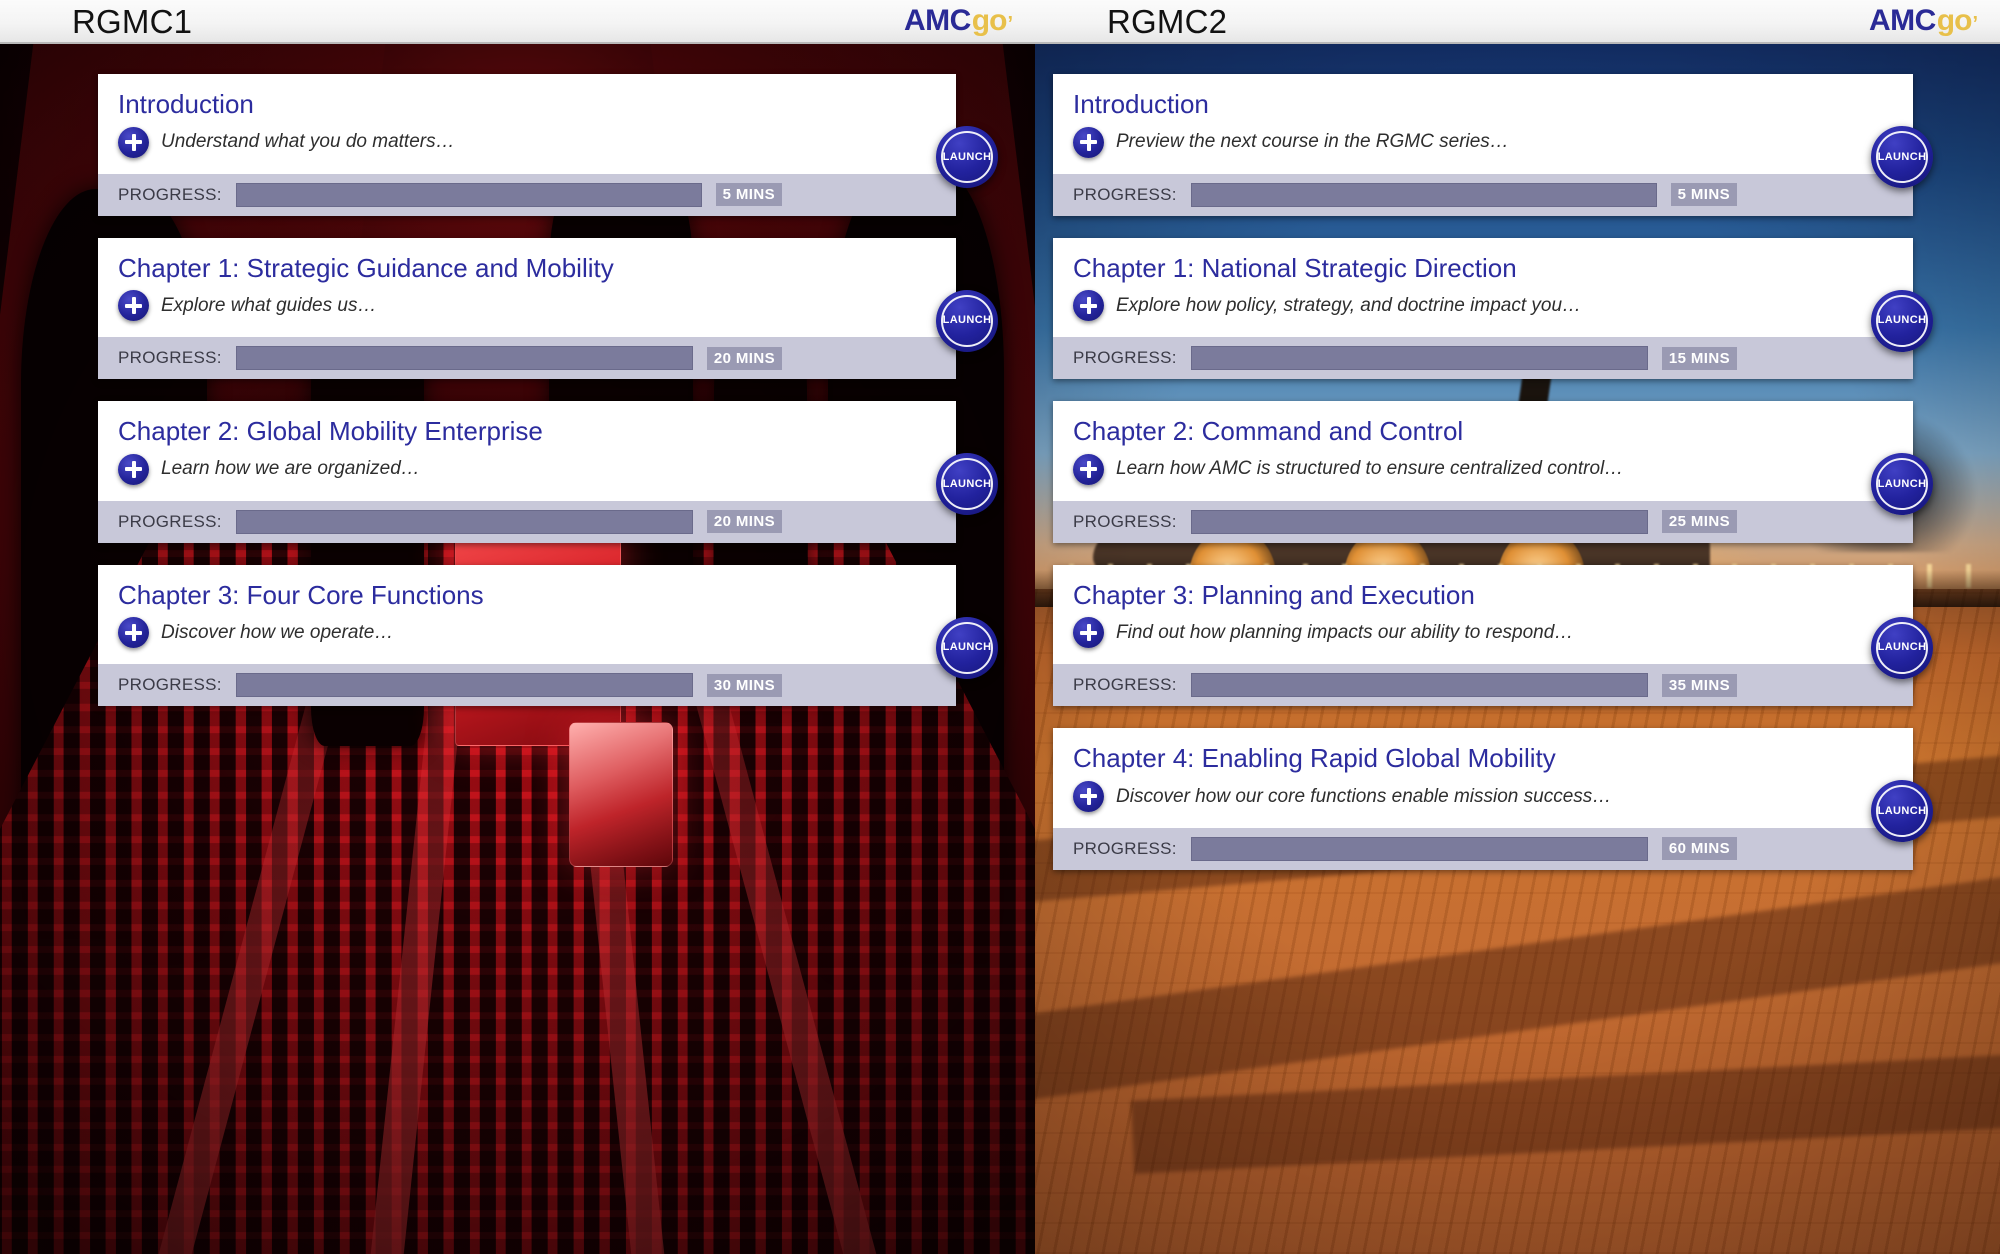 Image resolution: width=2000 pixels, height=1254 pixels. What do you see at coordinates (1923, 21) in the screenshot?
I see `amcgo-logo-right: AMC go’` at bounding box center [1923, 21].